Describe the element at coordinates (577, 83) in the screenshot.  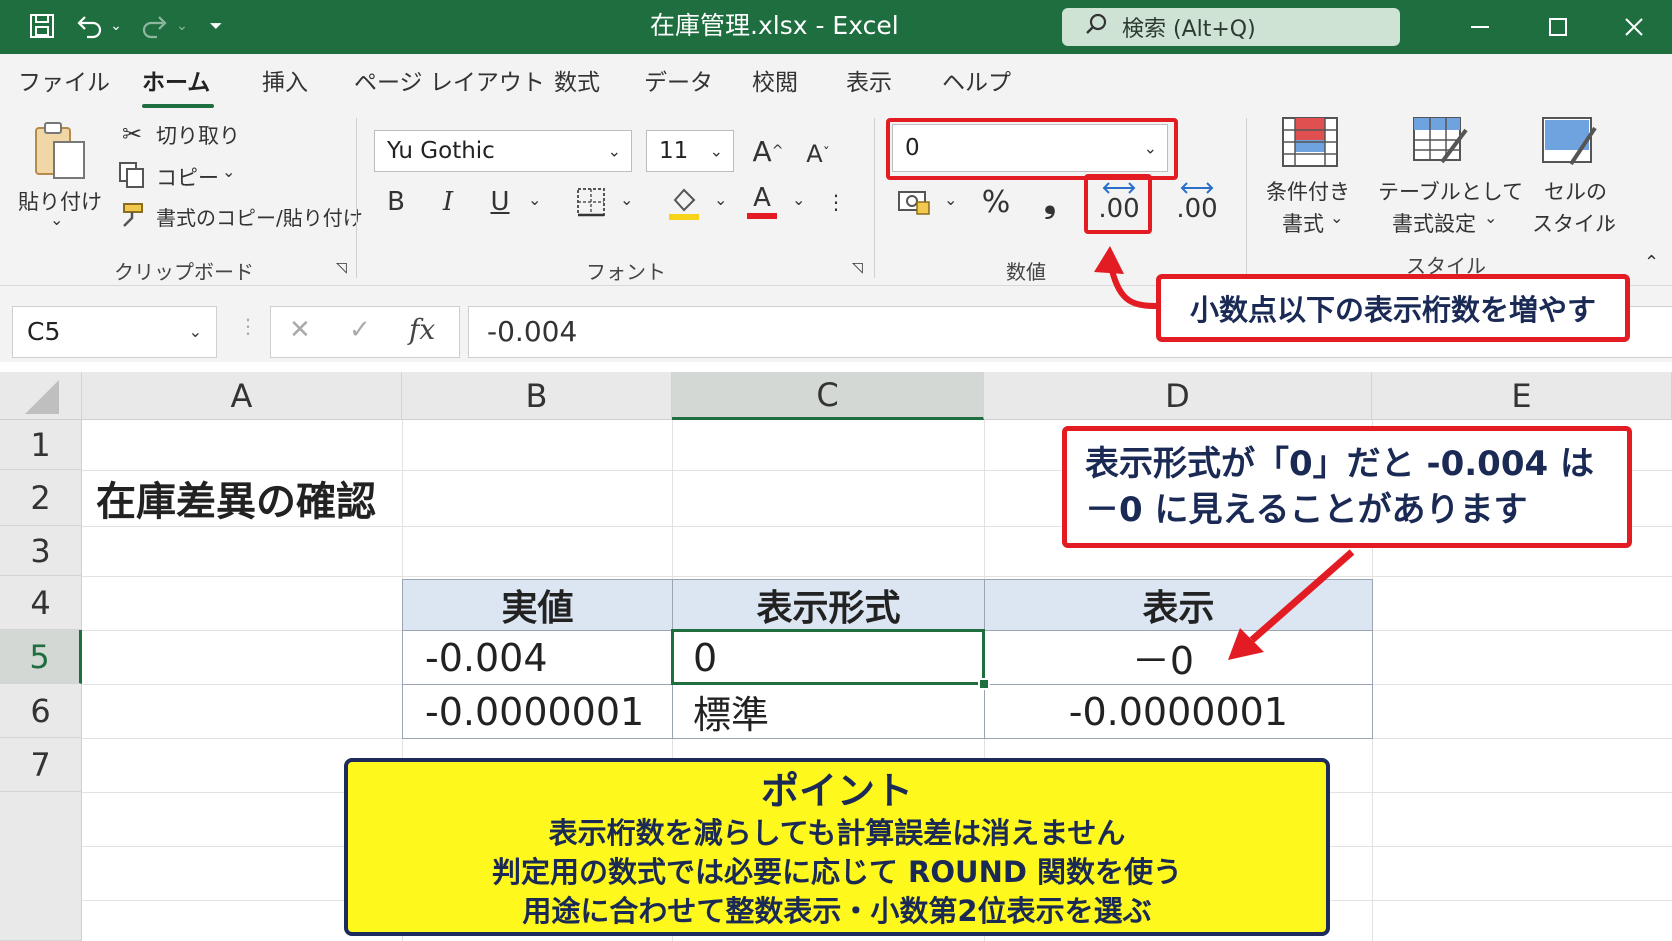
I see `tab-formulas: 数式` at that location.